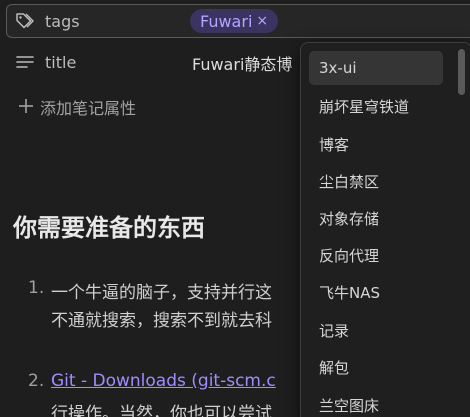 Image resolution: width=470 pixels, height=417 pixels. Describe the element at coordinates (376, 367) in the screenshot. I see `suggestion-item: 解包` at that location.